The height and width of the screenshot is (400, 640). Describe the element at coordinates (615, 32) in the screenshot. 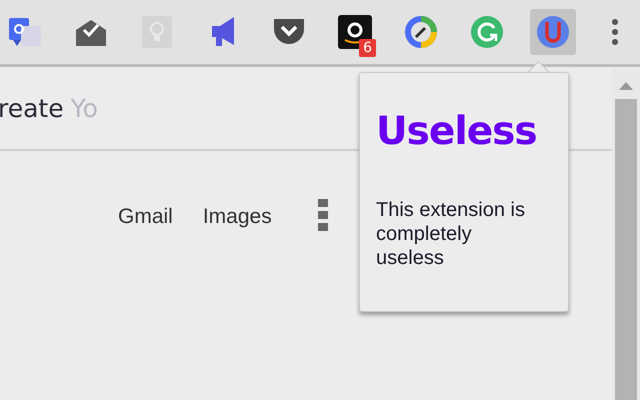

I see `more-icon` at that location.